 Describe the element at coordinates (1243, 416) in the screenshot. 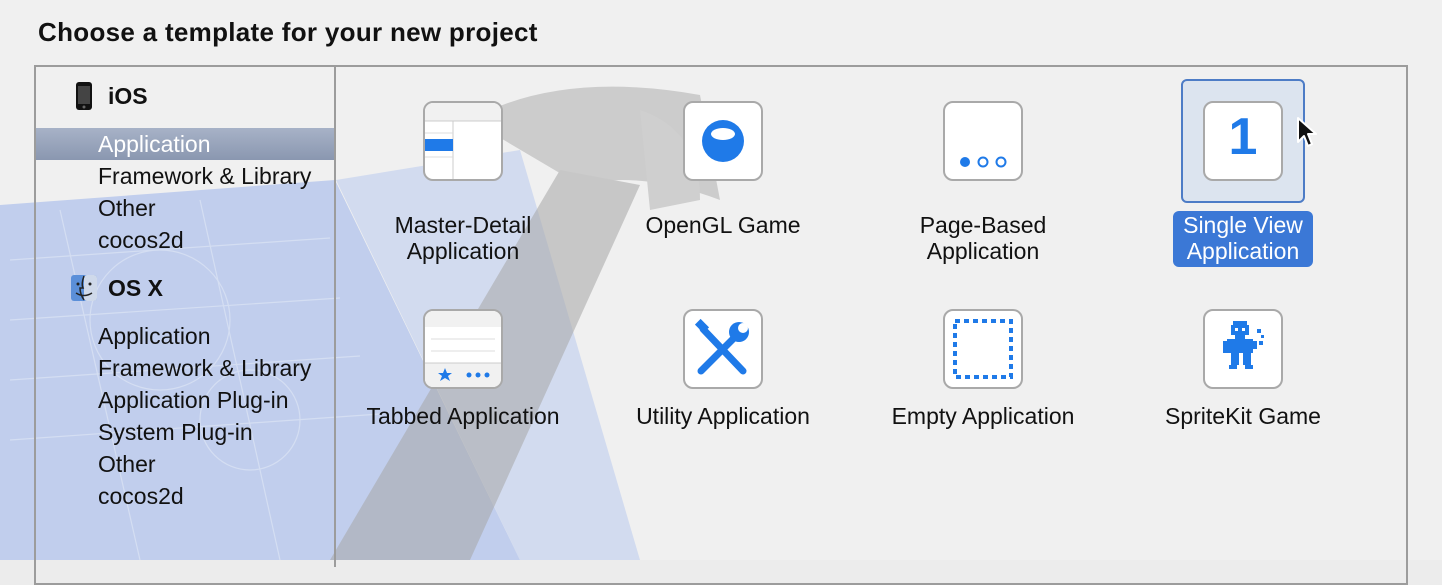

I see `template-label: SpriteKit Game` at that location.